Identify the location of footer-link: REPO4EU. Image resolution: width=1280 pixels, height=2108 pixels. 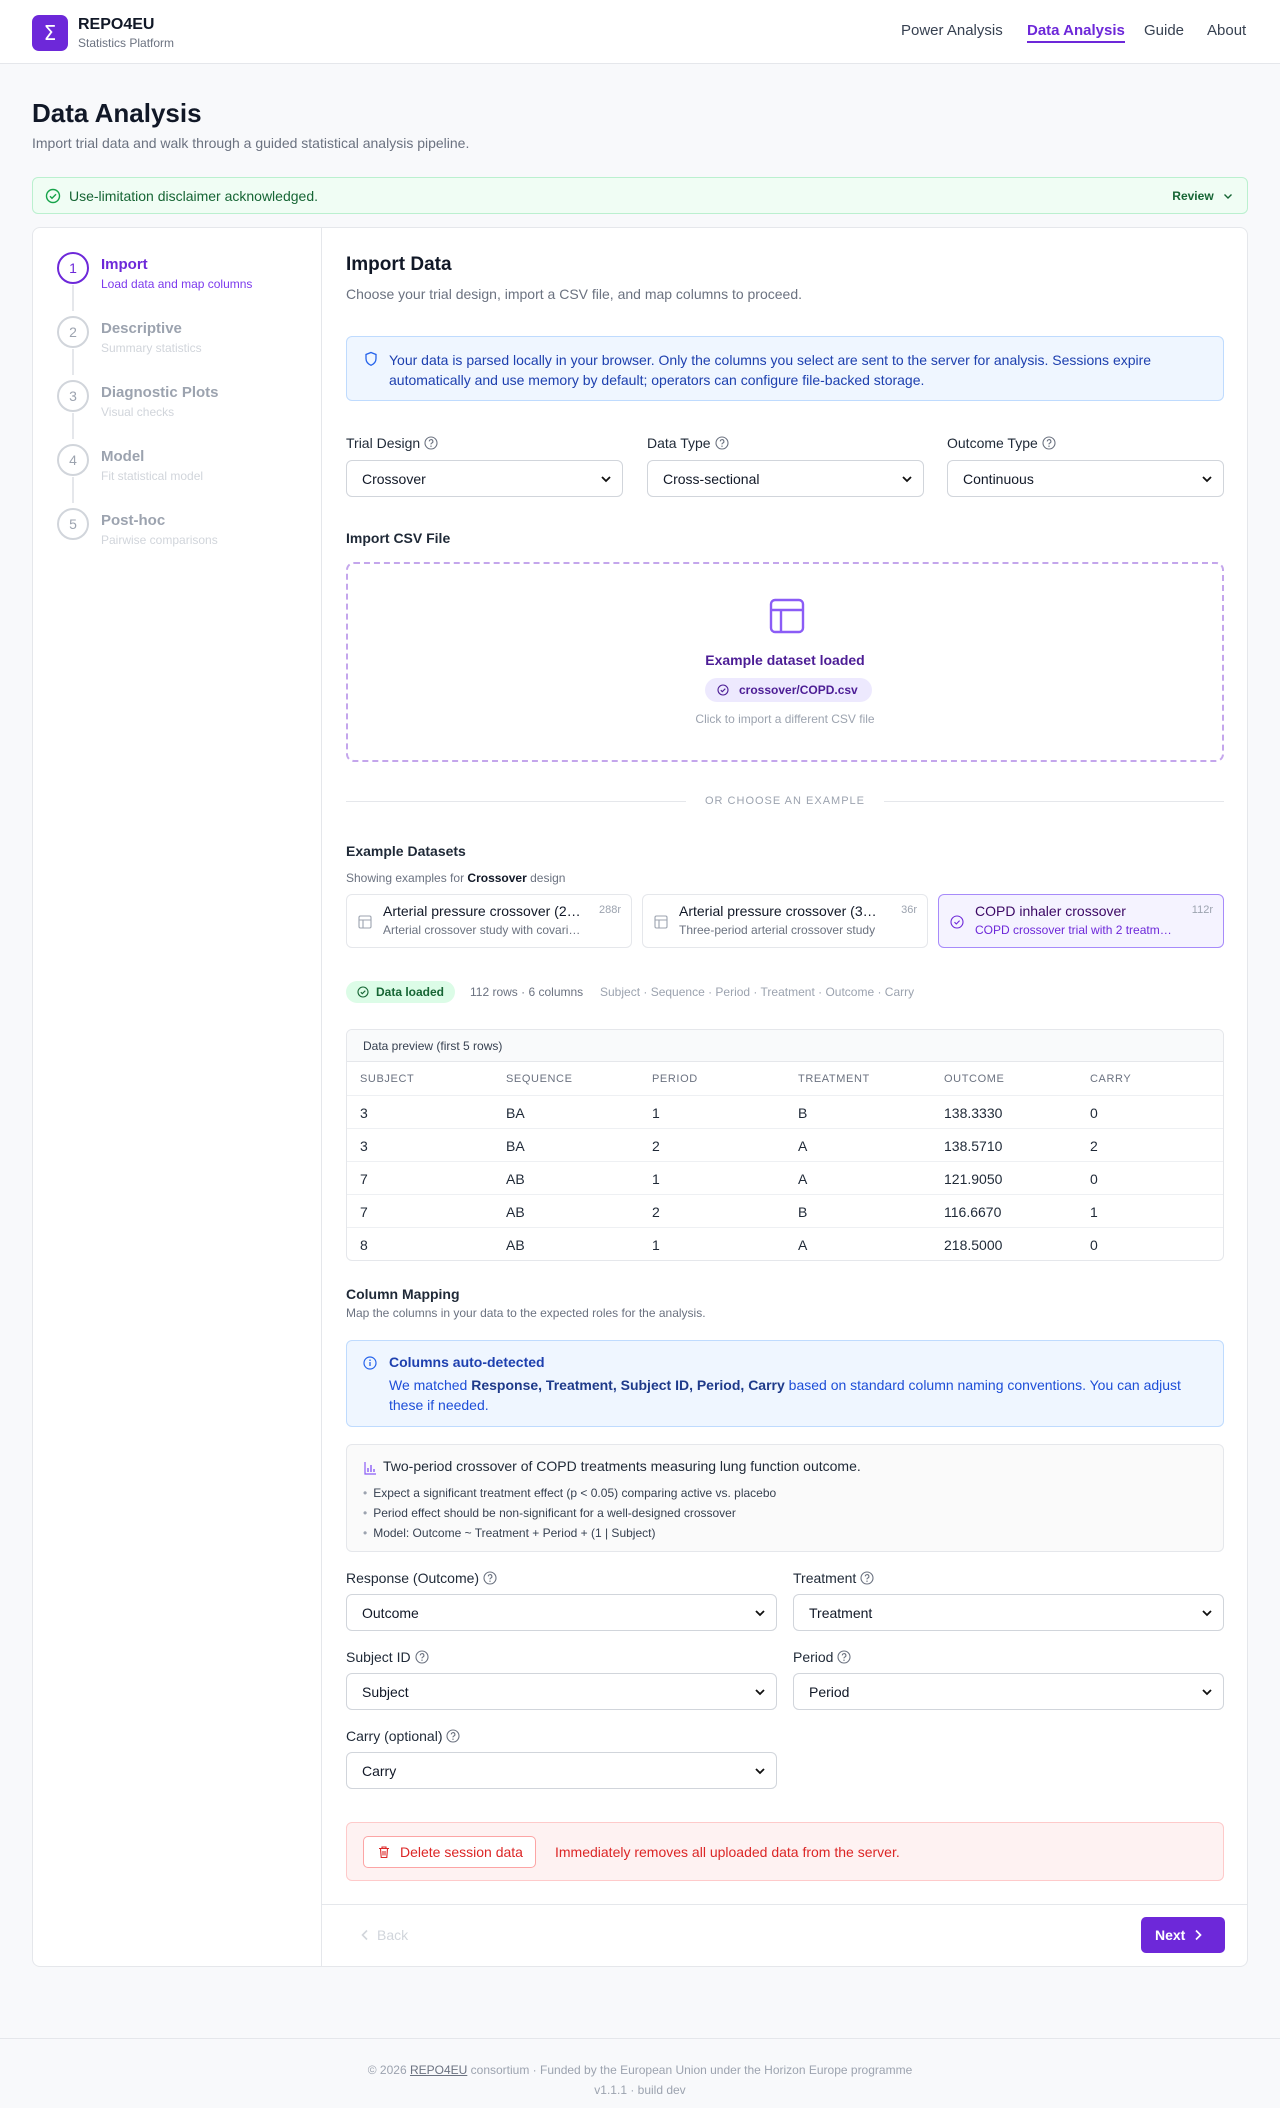
(438, 2070).